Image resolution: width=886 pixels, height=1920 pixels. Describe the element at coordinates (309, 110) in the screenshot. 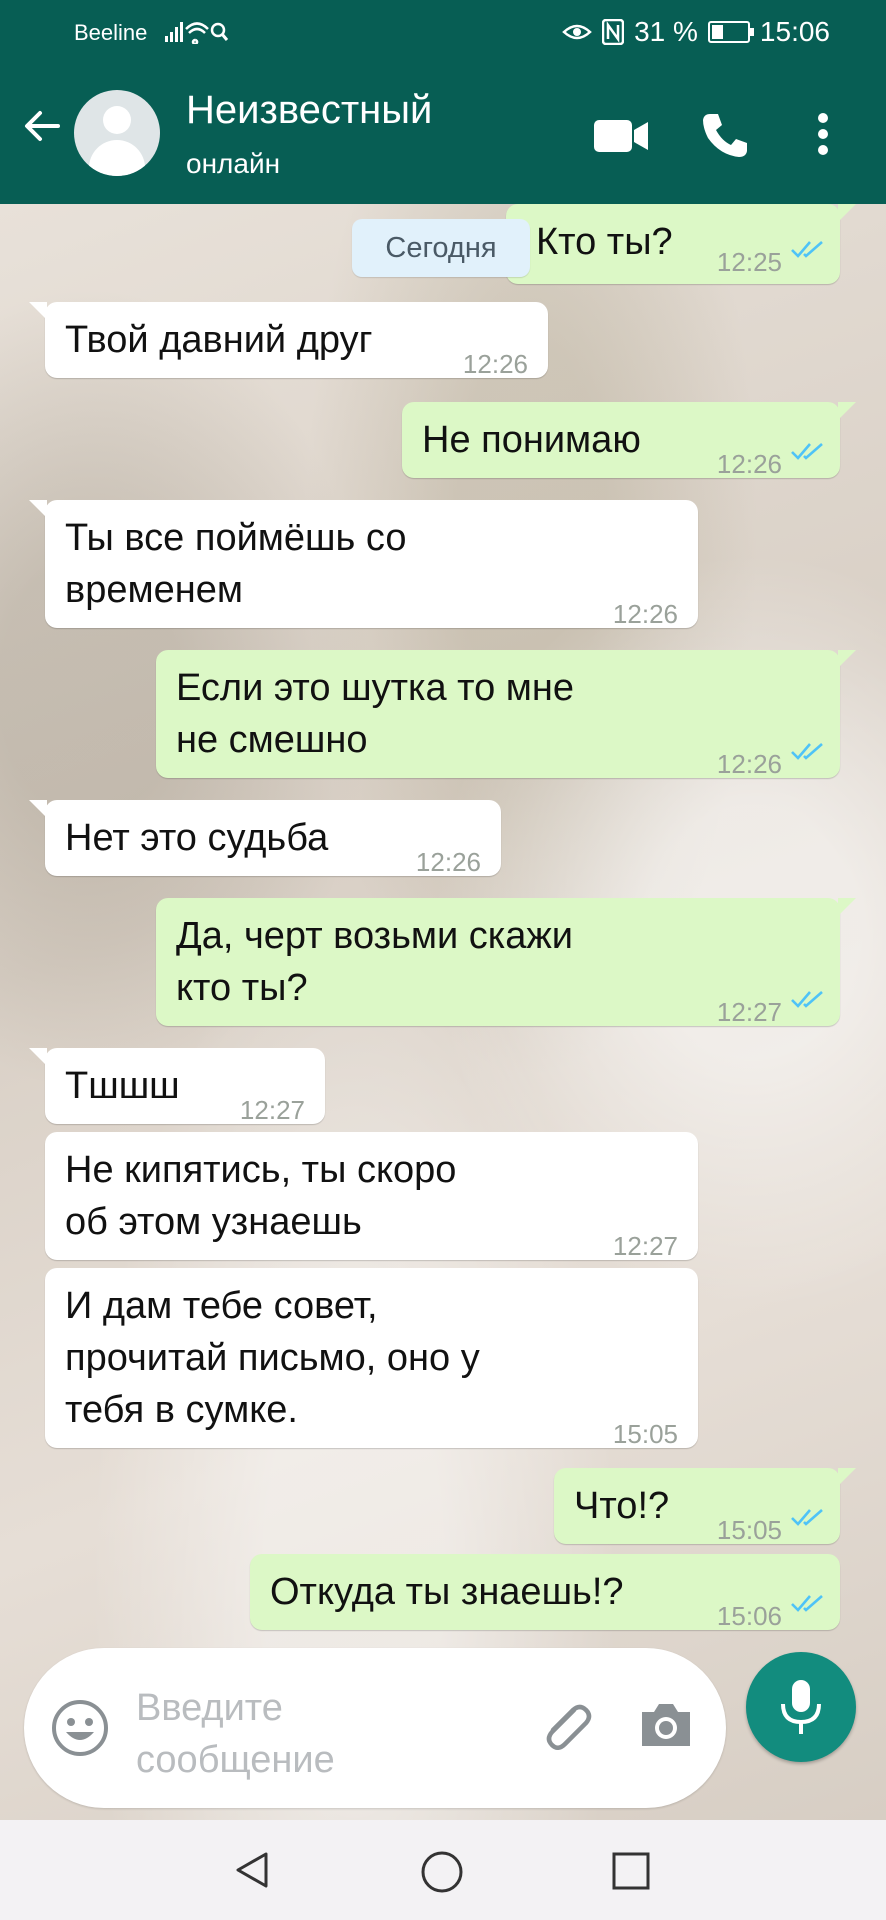

I see `contact-name: Неизвестный` at that location.